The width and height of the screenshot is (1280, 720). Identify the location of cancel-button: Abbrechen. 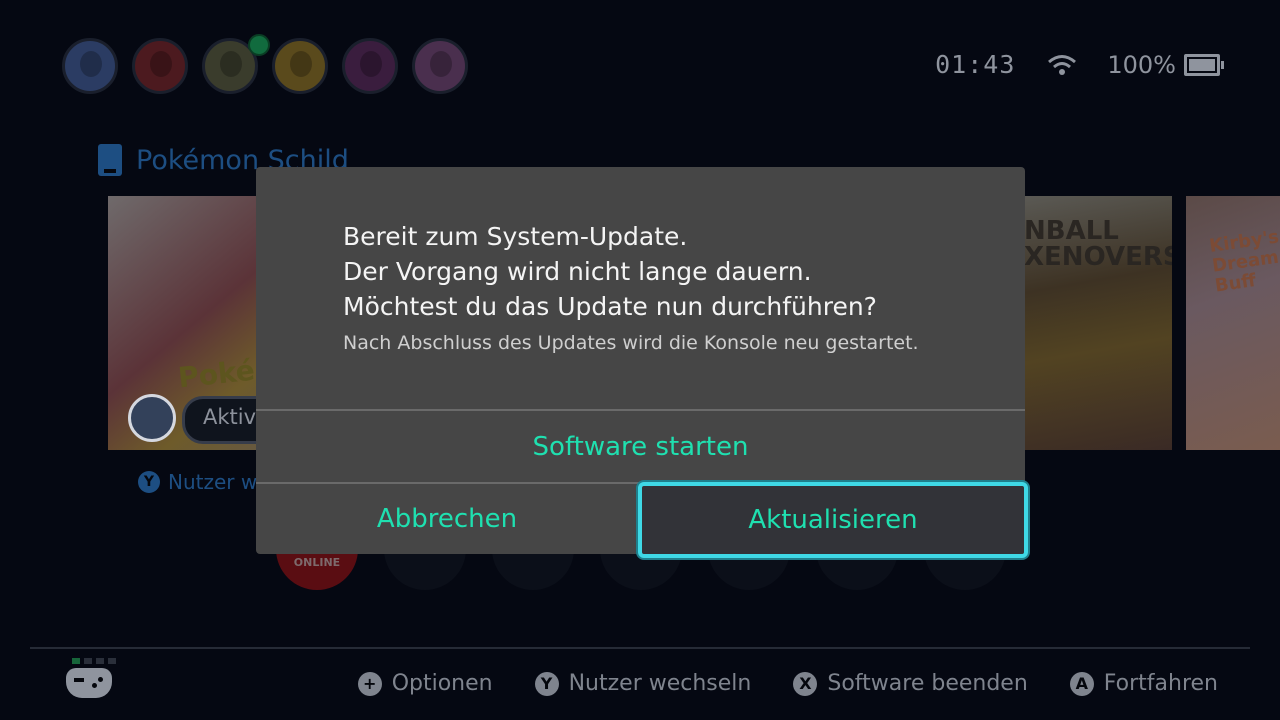
(447, 519).